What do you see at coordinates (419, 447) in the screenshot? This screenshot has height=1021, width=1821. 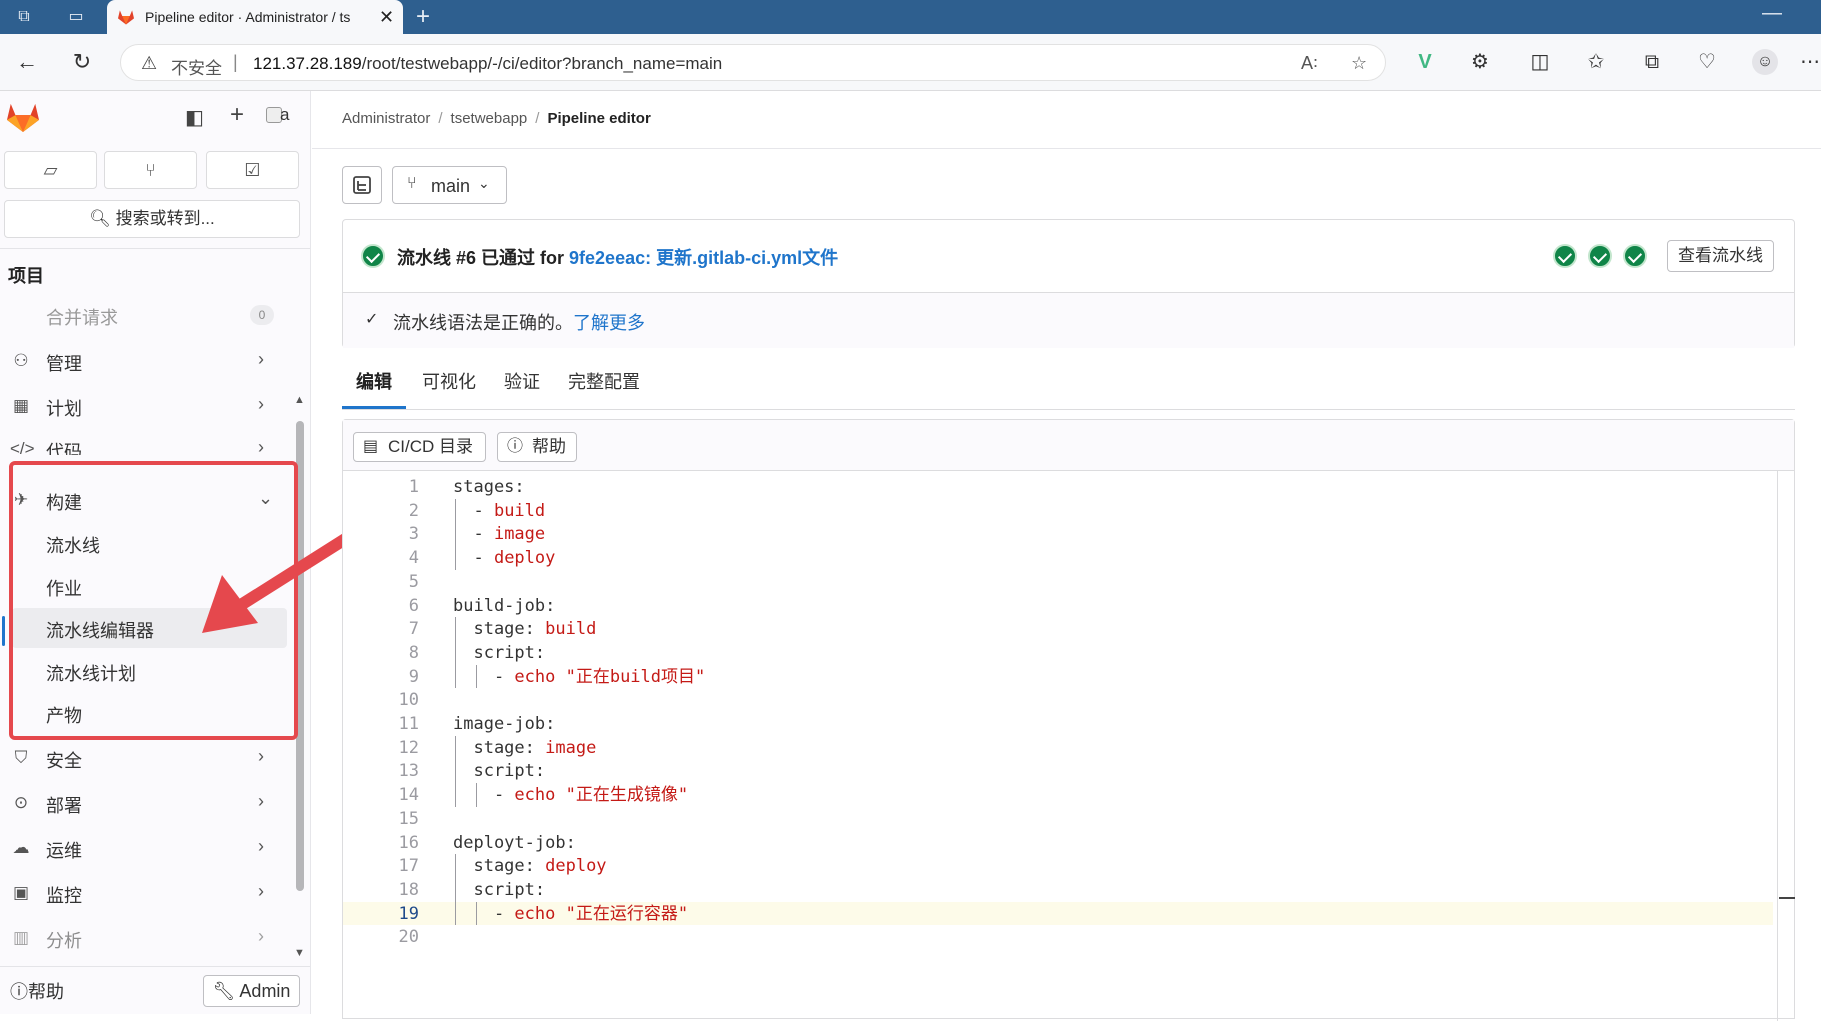 I see `cicd-catalog-button: ▤ CI/CD 目录` at bounding box center [419, 447].